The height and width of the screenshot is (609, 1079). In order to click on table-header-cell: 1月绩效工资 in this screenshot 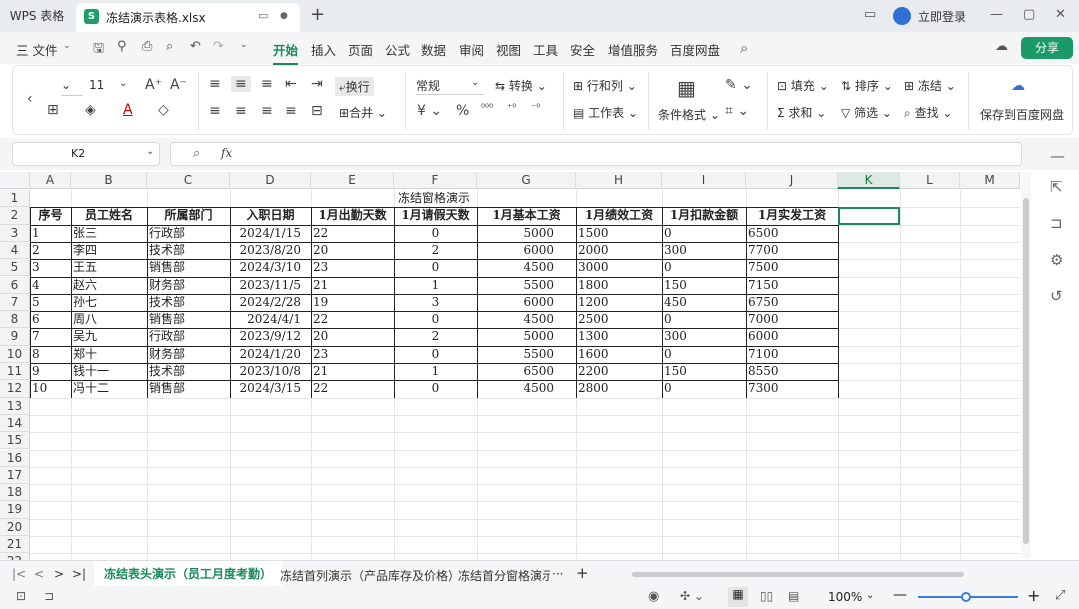, I will do `click(619, 215)`.